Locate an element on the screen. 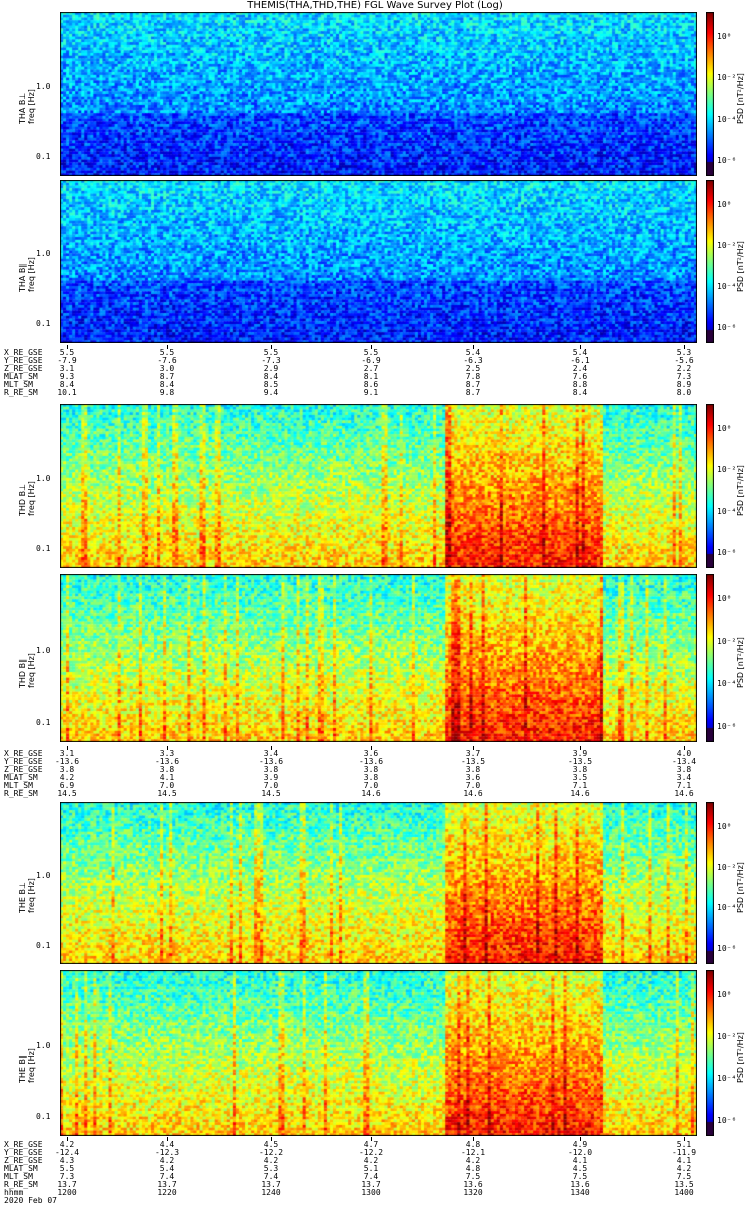 This screenshot has height=1205, width=750. y-axis-label: THD B⊥ freq [Hz] is located at coordinates (27, 498).